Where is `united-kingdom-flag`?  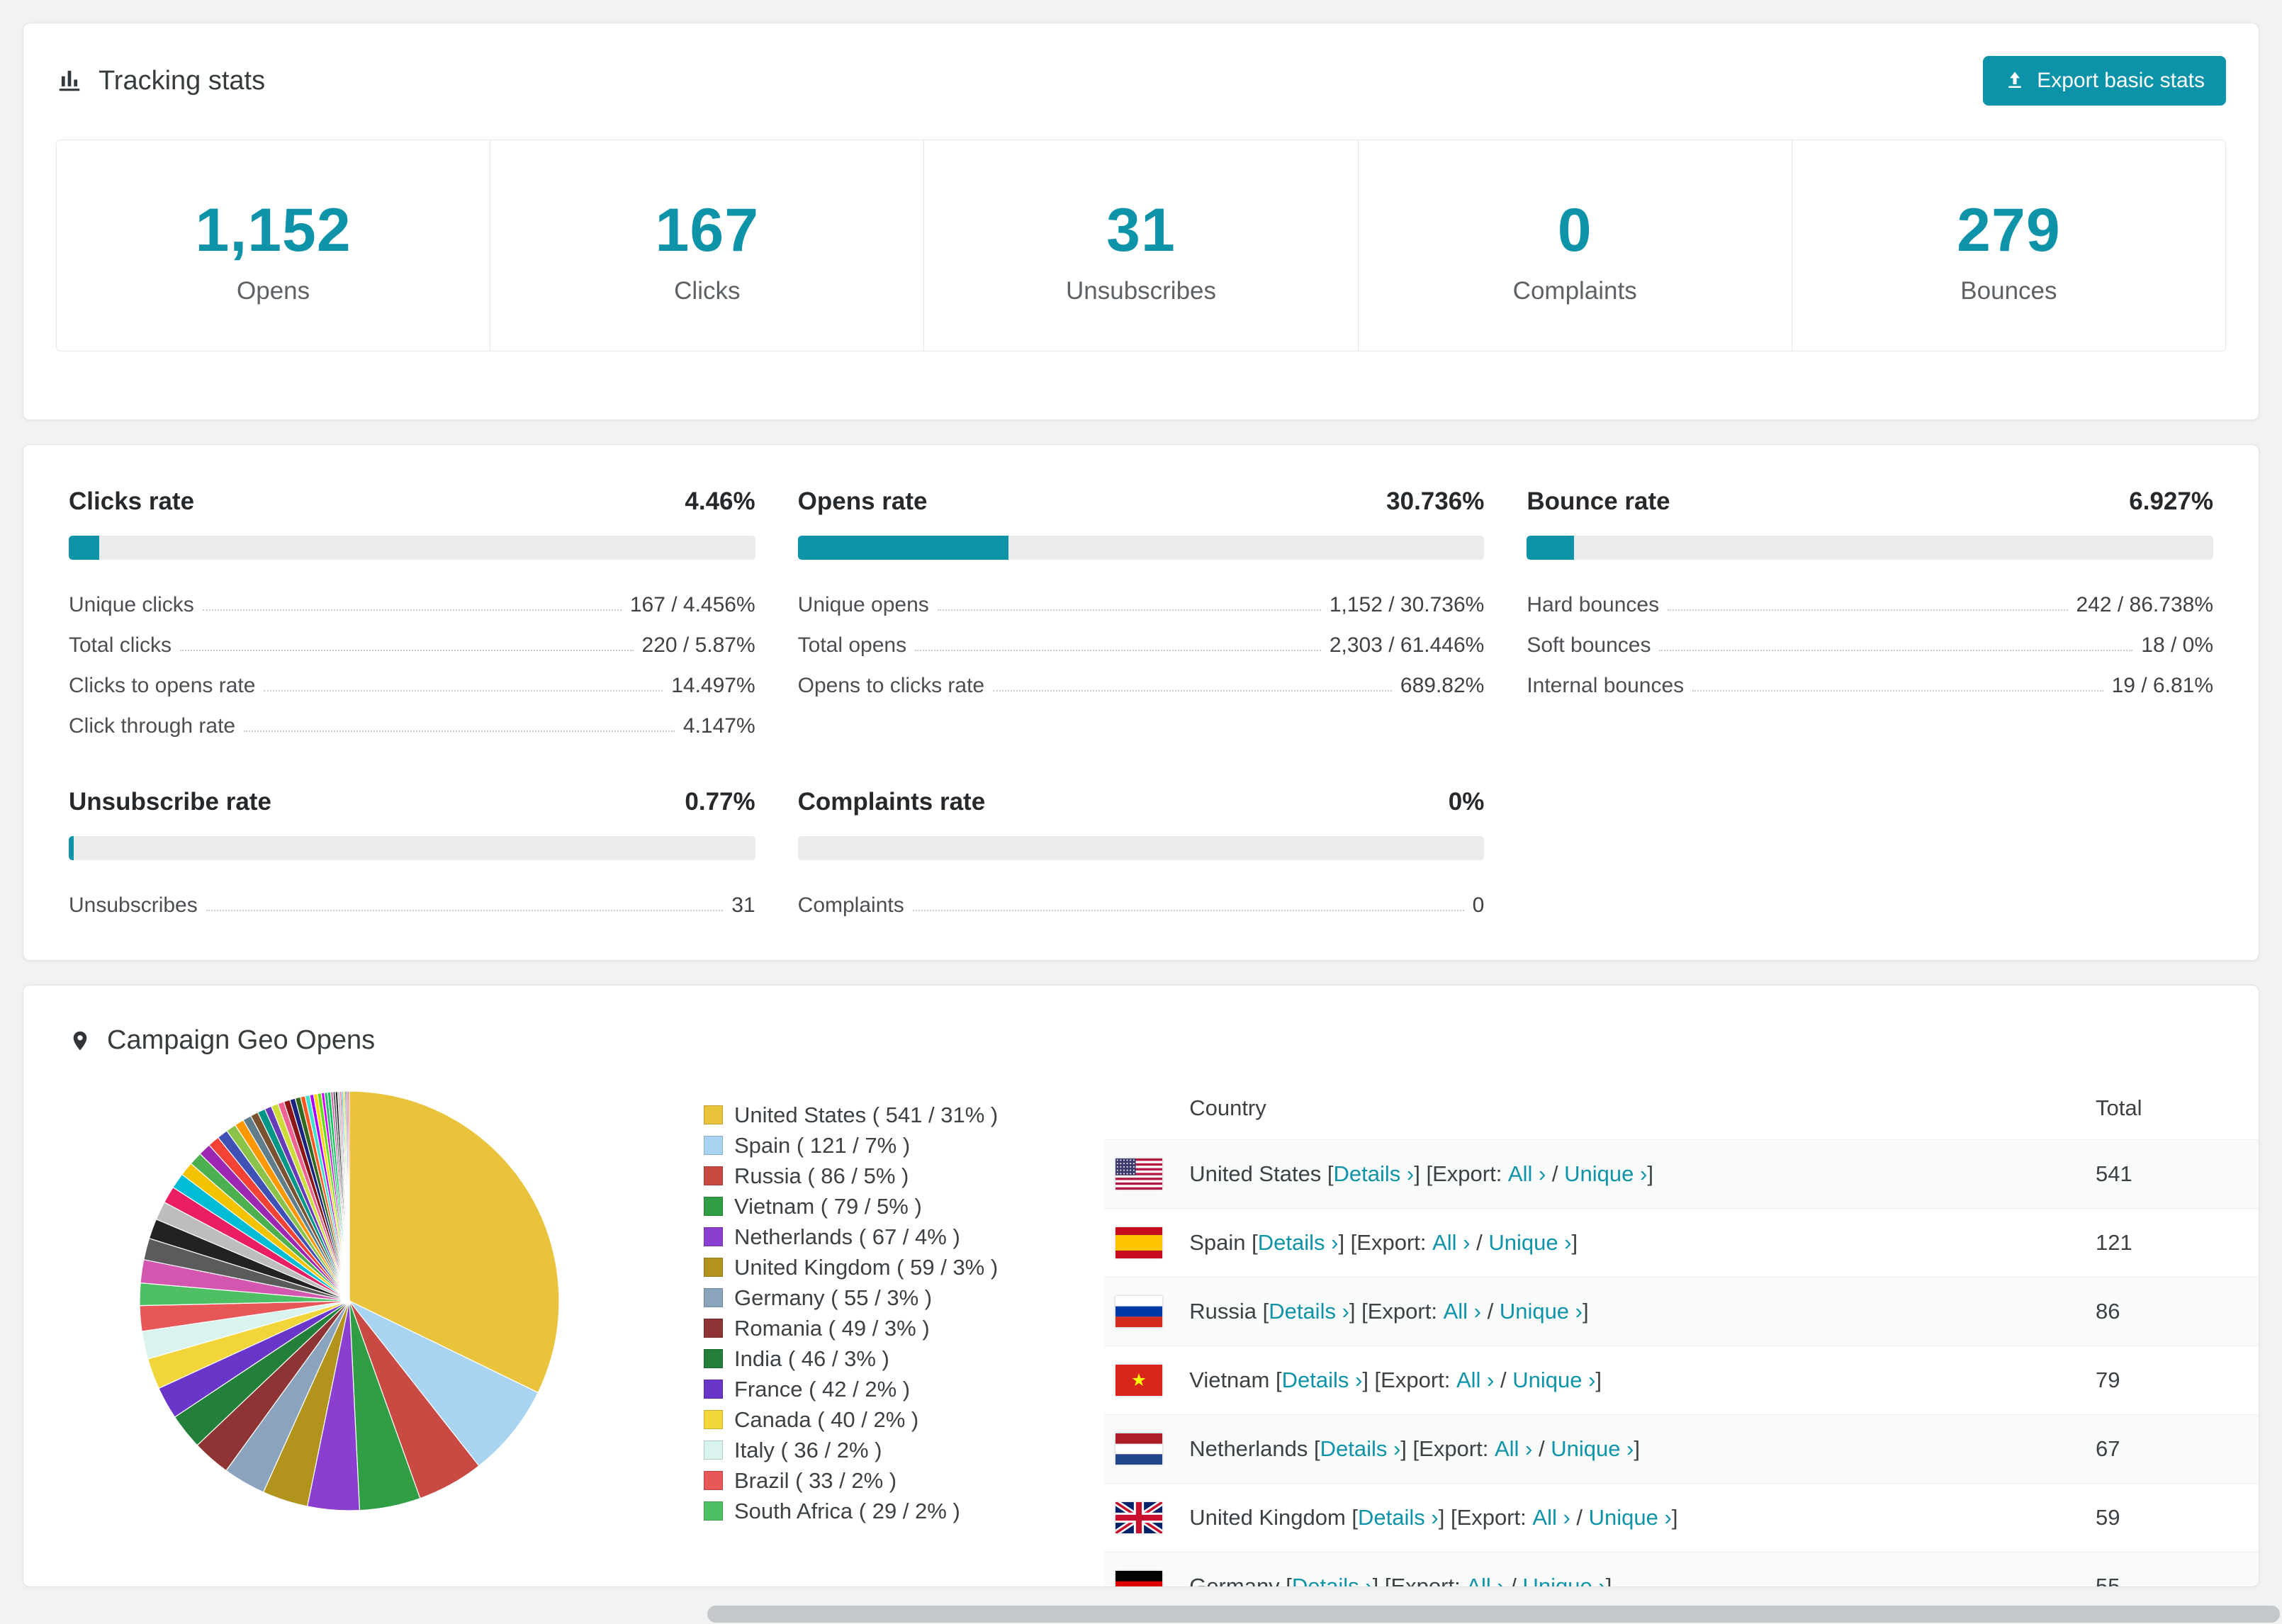
united-kingdom-flag is located at coordinates (1139, 1518).